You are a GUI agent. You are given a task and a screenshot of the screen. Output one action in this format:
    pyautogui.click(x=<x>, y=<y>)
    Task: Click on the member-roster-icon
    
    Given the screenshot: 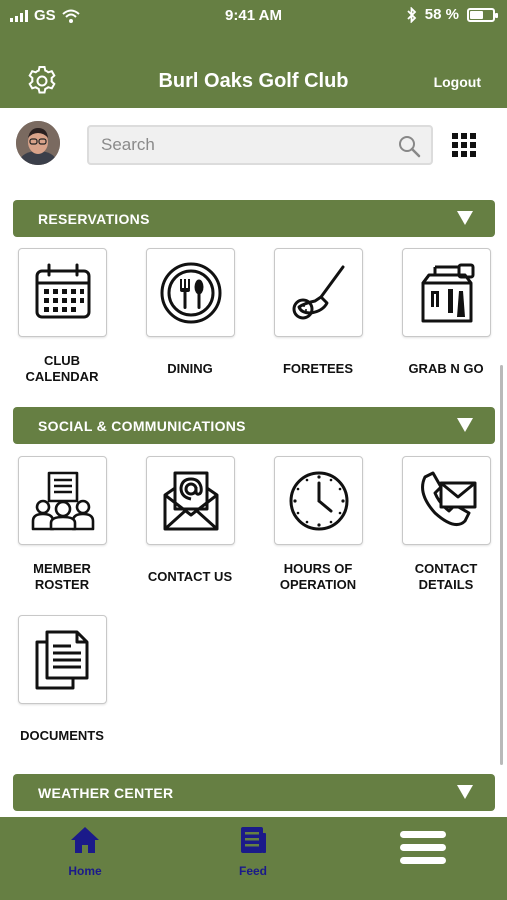 What is the action you would take?
    pyautogui.click(x=63, y=501)
    